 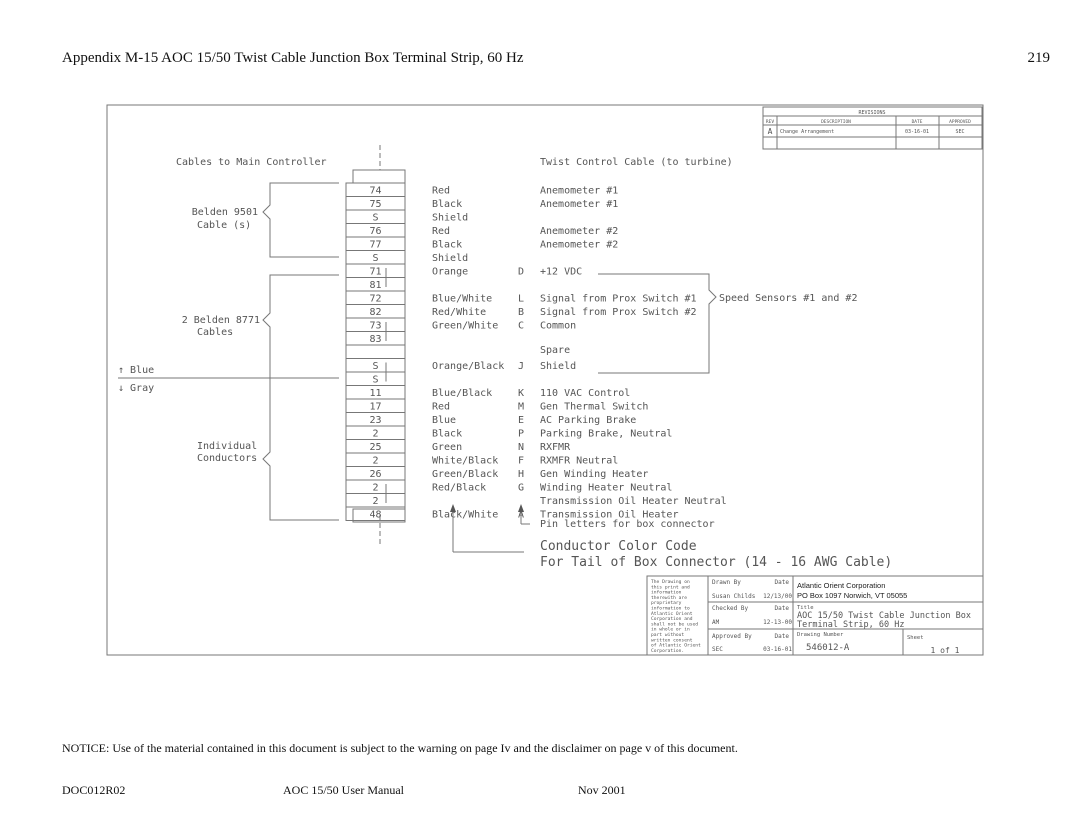 I want to click on proprietary-notice-line: shall not be used, so click(x=674, y=624).